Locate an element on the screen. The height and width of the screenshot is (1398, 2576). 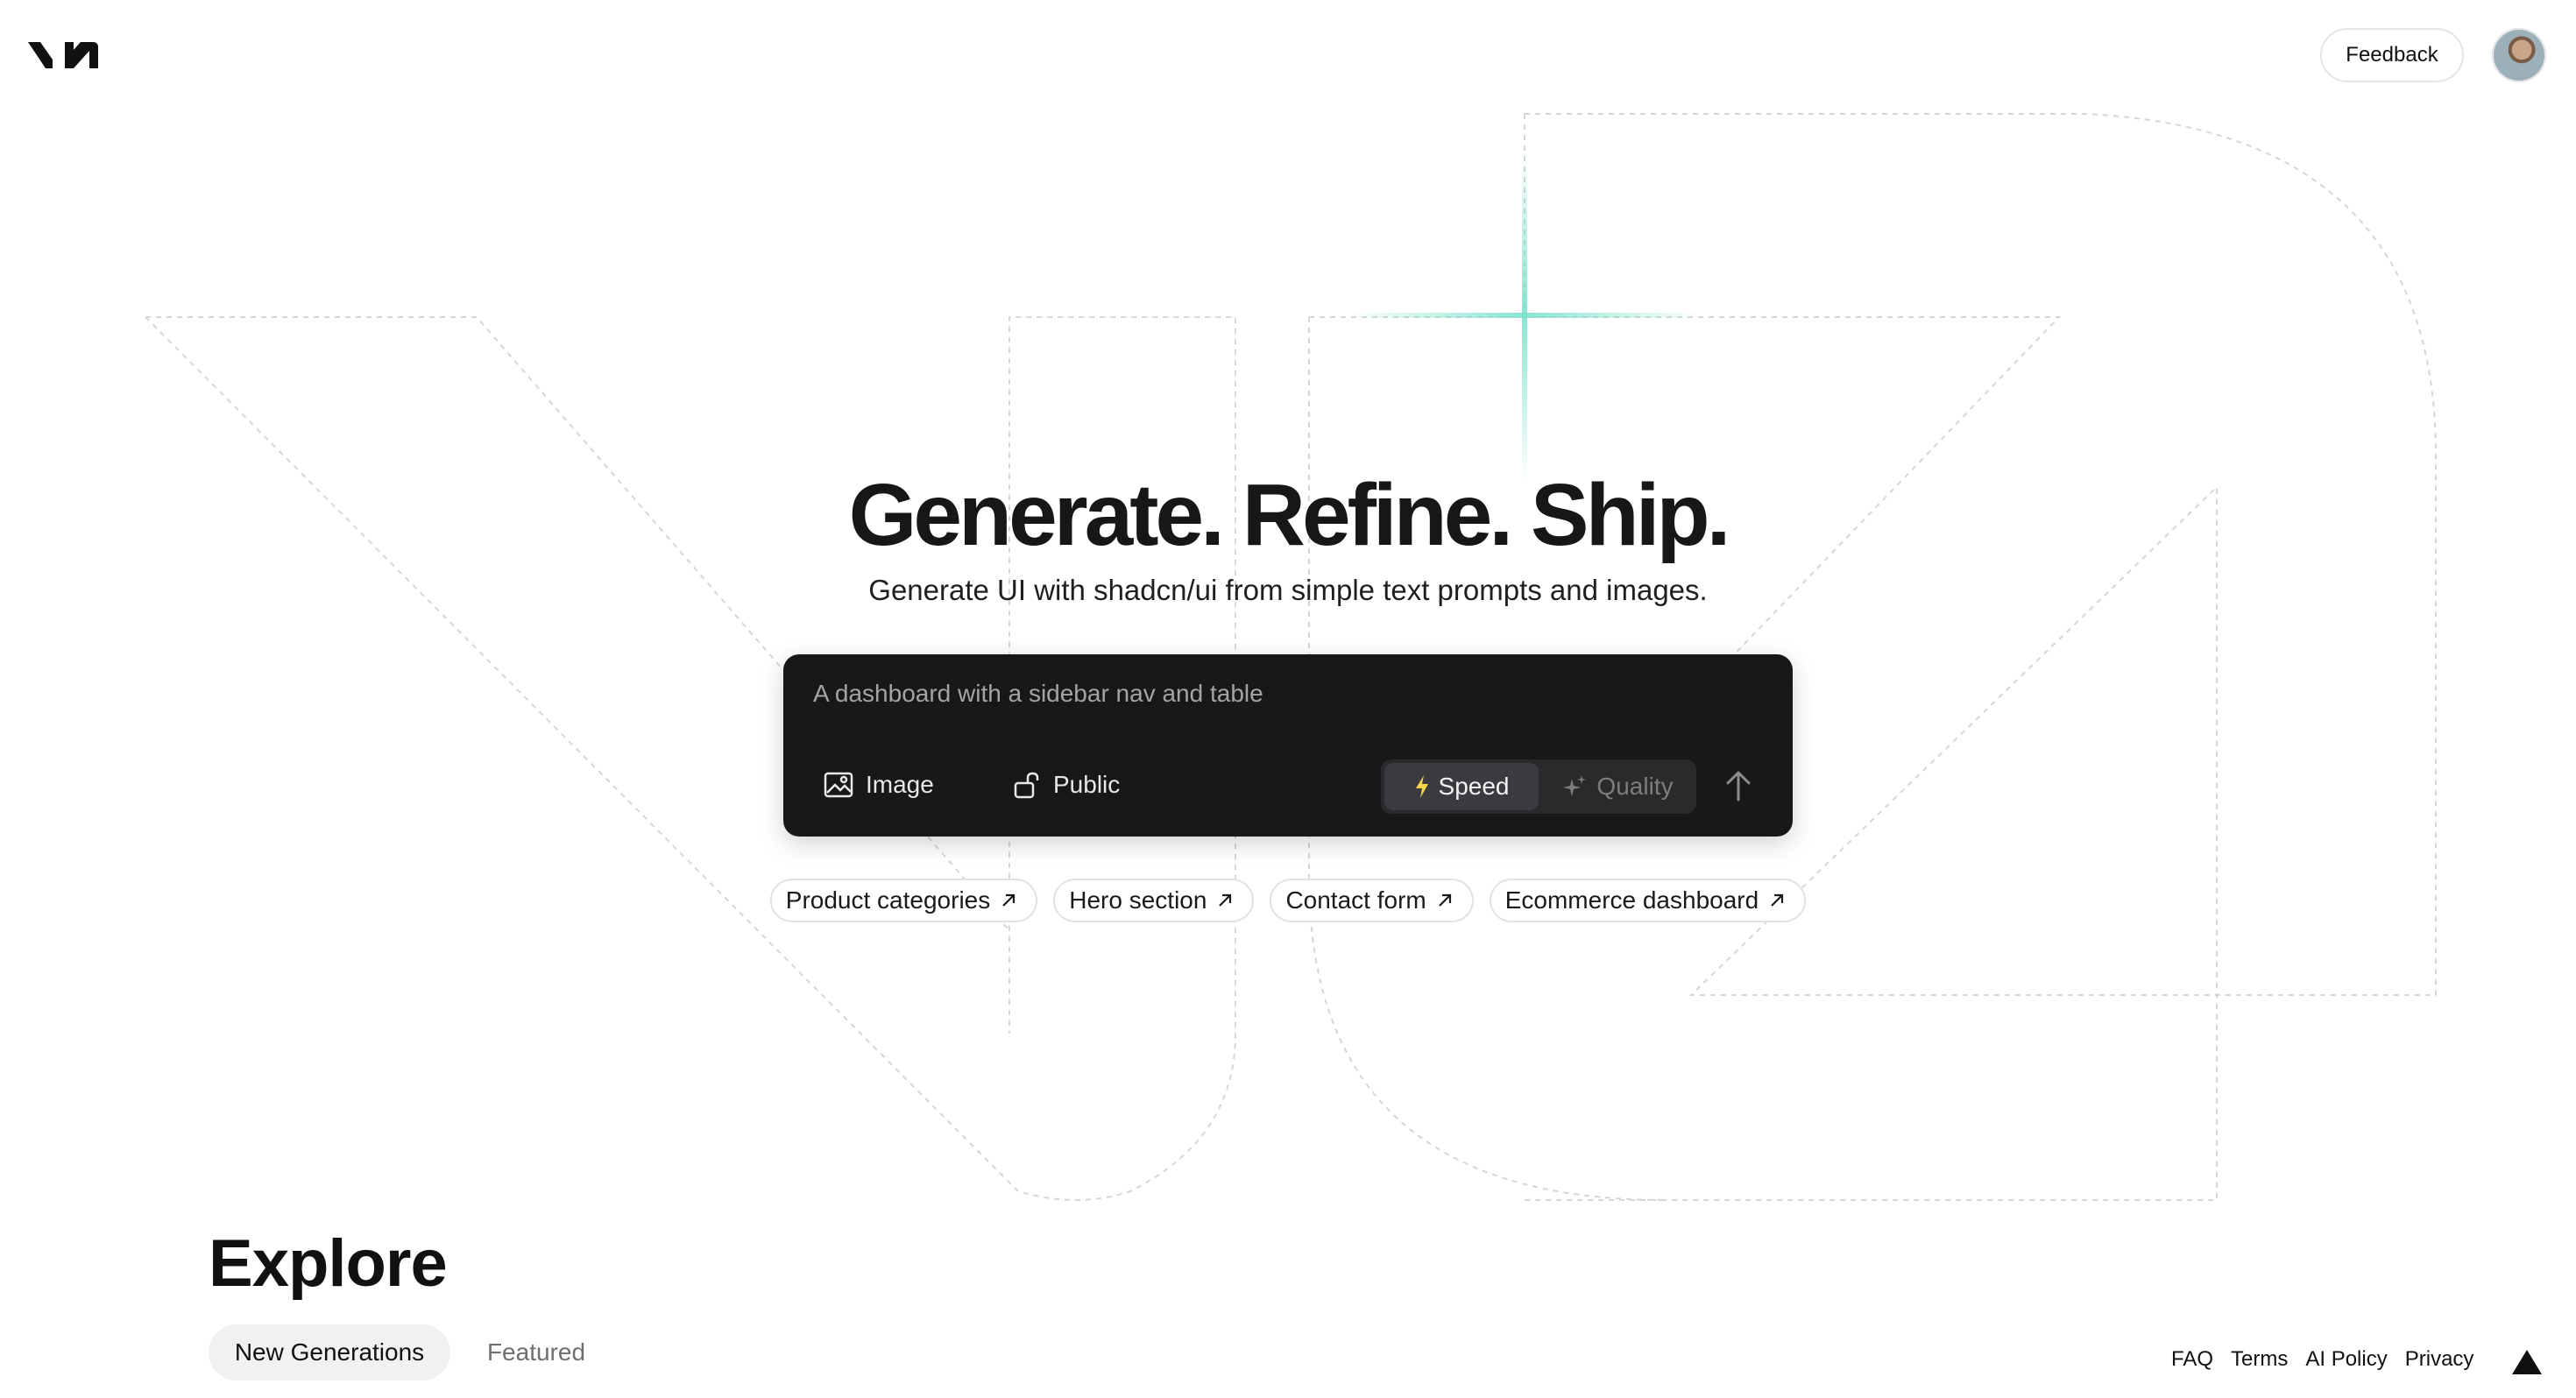
footer-link-privacy: Privacy is located at coordinates (2439, 1359).